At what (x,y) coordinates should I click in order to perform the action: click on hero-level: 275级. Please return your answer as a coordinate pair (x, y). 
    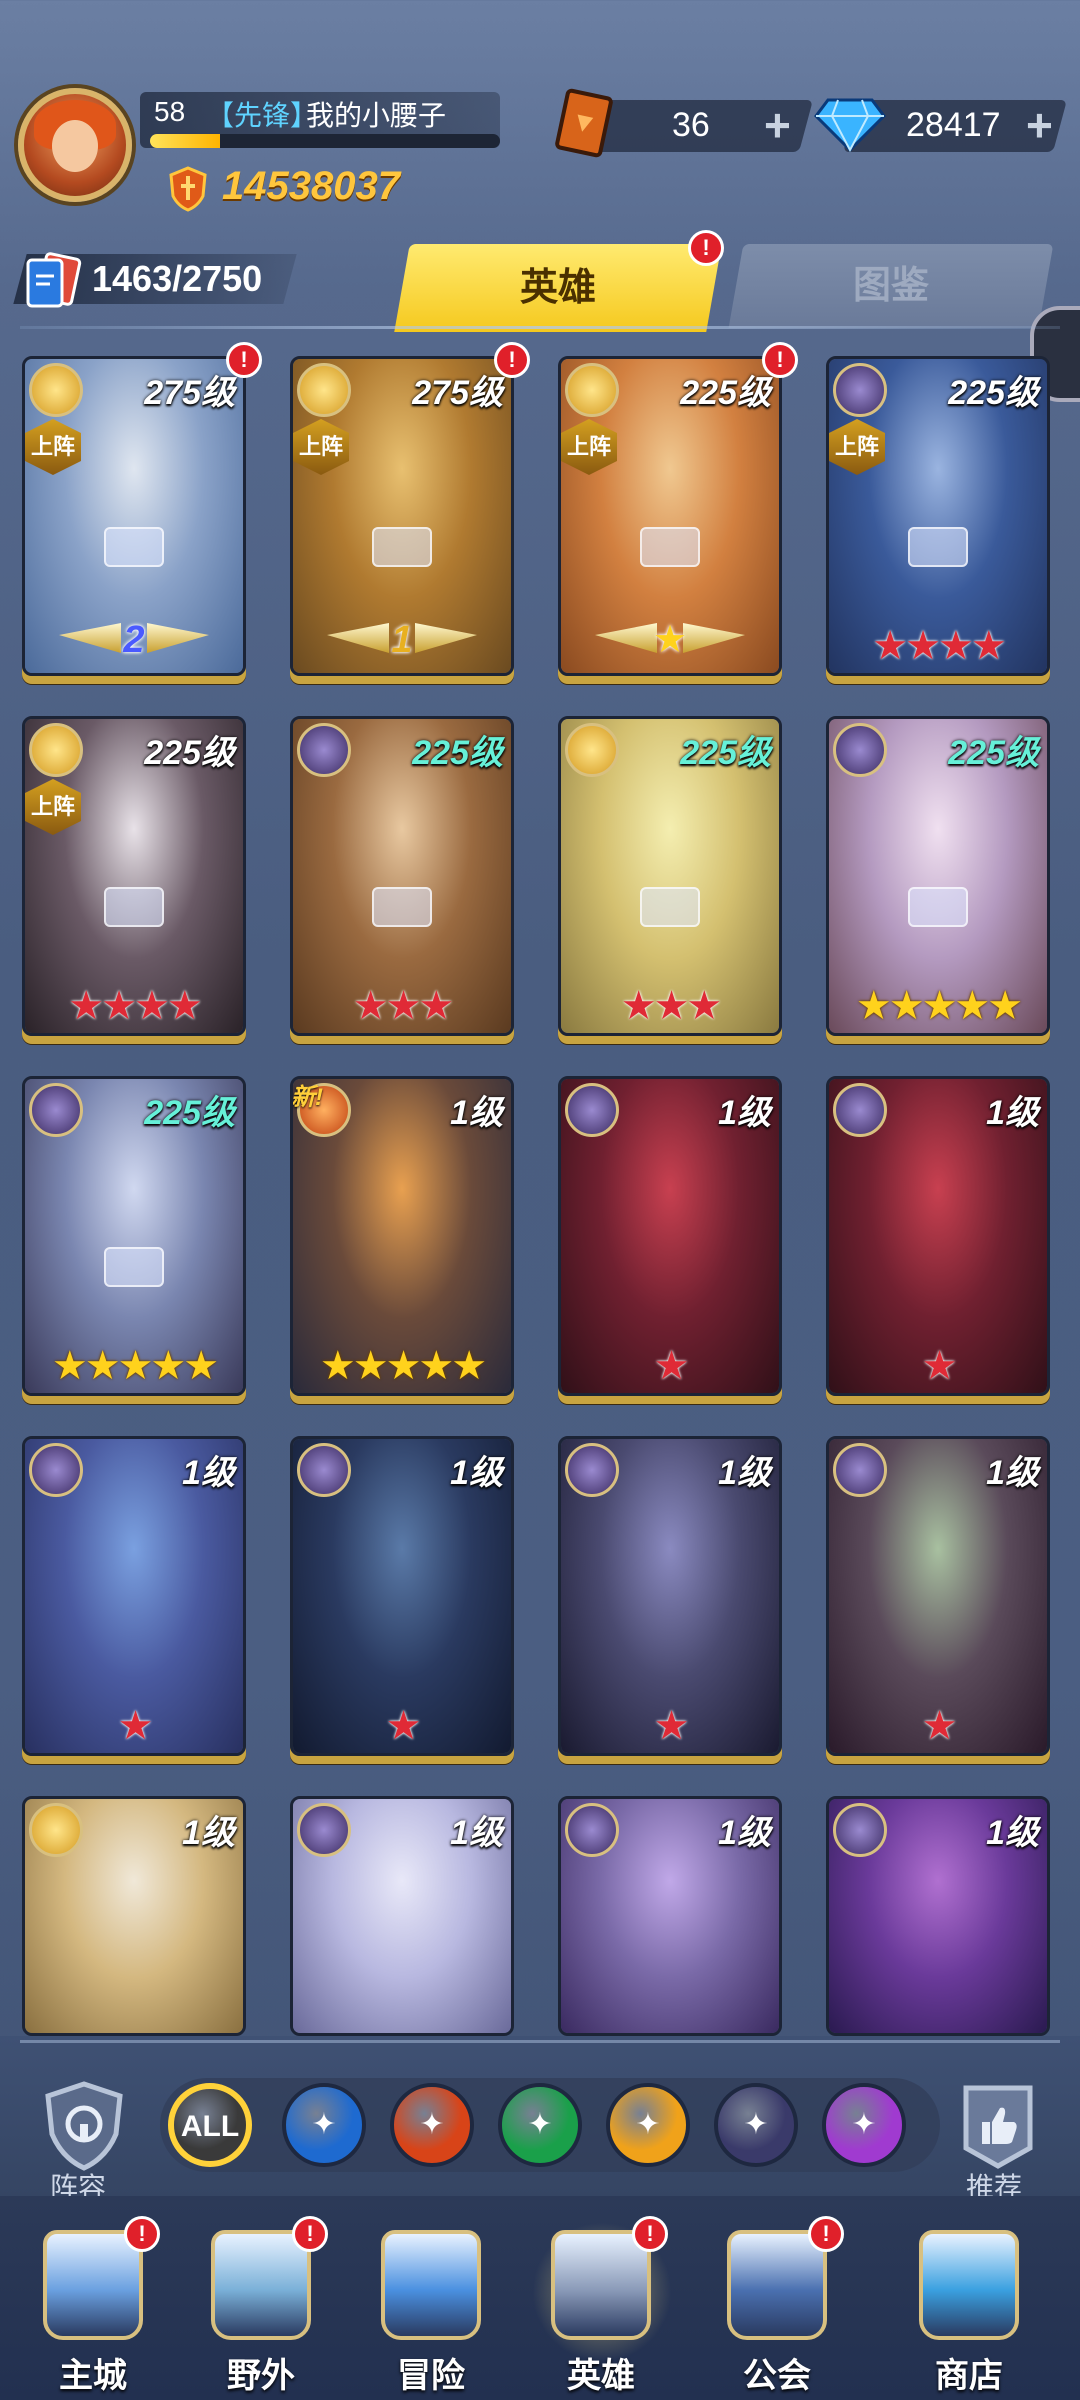
    Looking at the image, I should click on (457, 393).